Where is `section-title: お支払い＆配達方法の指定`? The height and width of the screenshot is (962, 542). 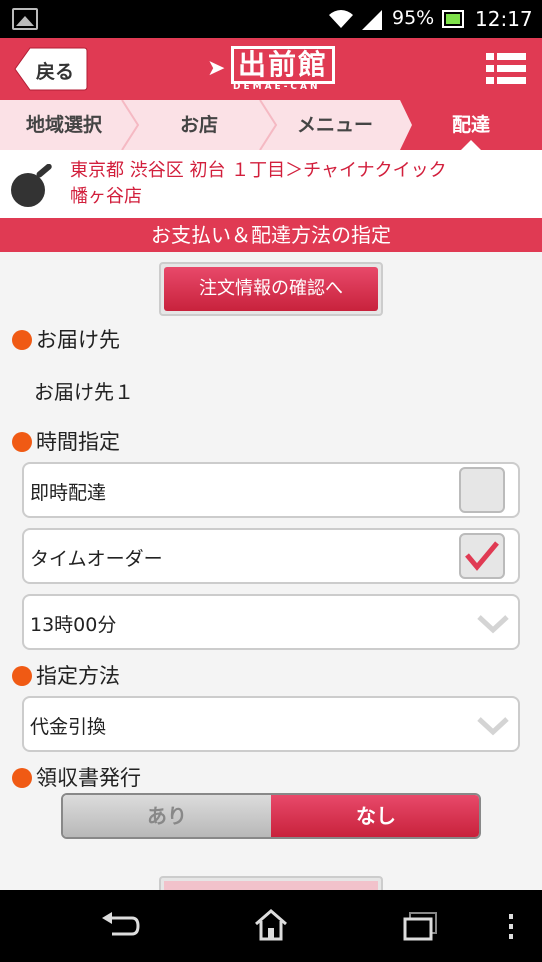 section-title: お支払い＆配達方法の指定 is located at coordinates (271, 235).